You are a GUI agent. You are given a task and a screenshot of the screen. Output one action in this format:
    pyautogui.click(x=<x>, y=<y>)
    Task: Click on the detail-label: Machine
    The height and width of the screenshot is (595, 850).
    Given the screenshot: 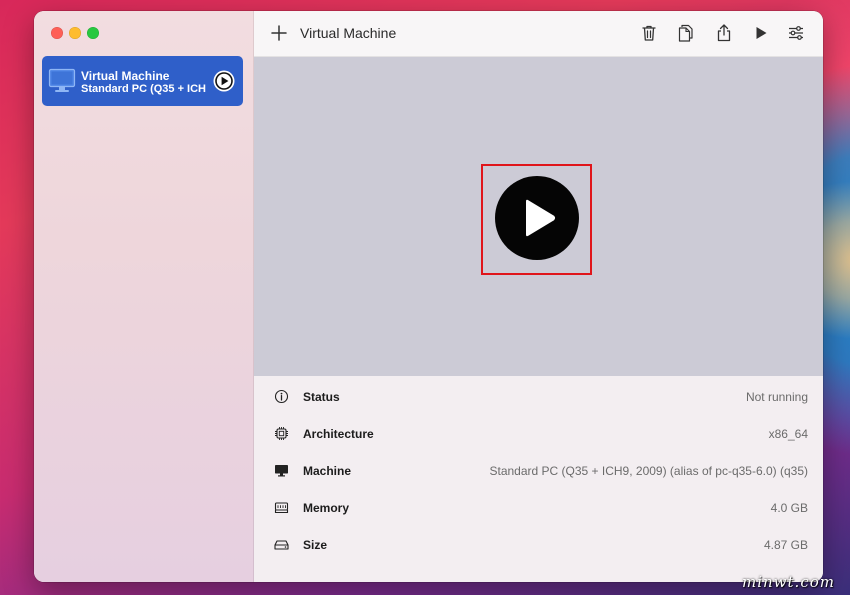 What is the action you would take?
    pyautogui.click(x=327, y=471)
    